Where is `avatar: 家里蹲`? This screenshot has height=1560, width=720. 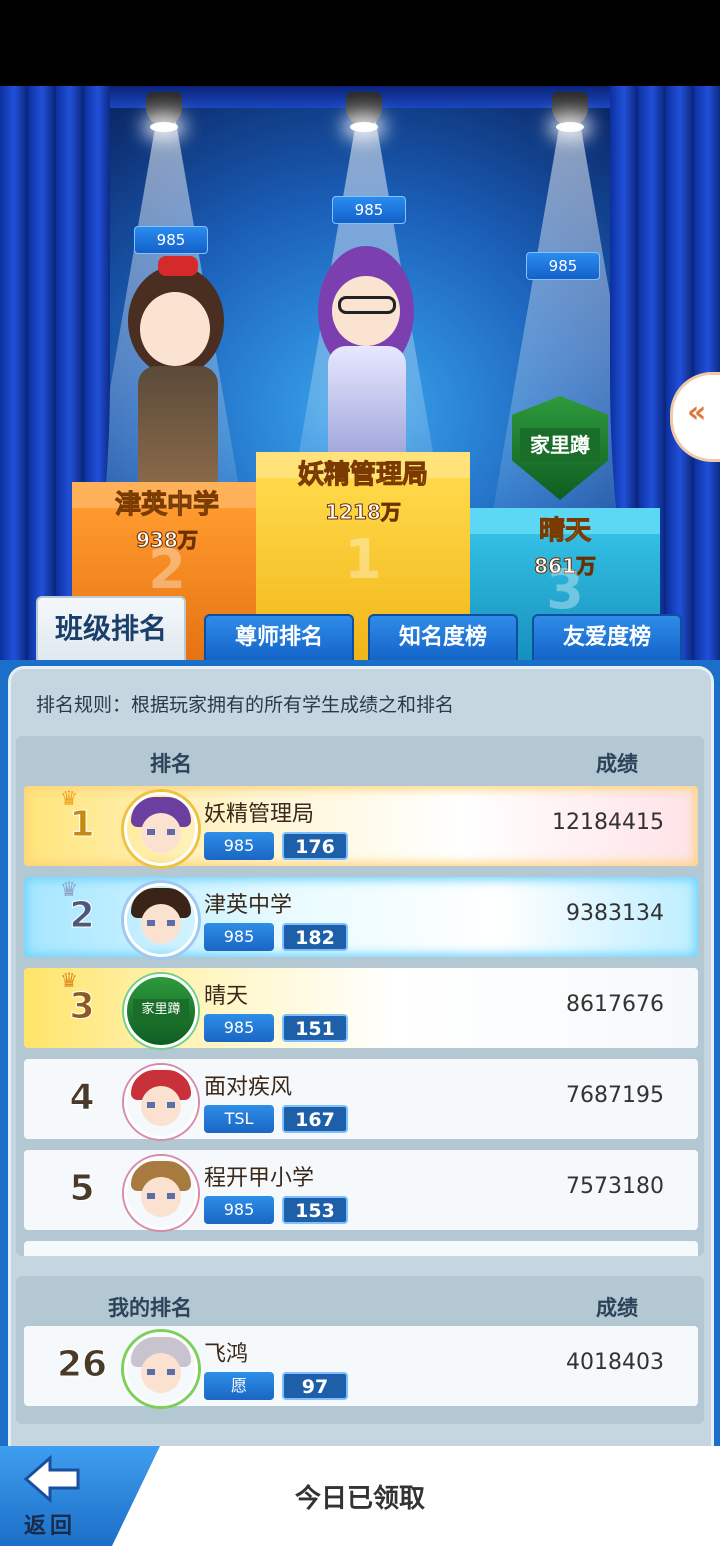
avatar: 家里蹲 is located at coordinates (161, 1011).